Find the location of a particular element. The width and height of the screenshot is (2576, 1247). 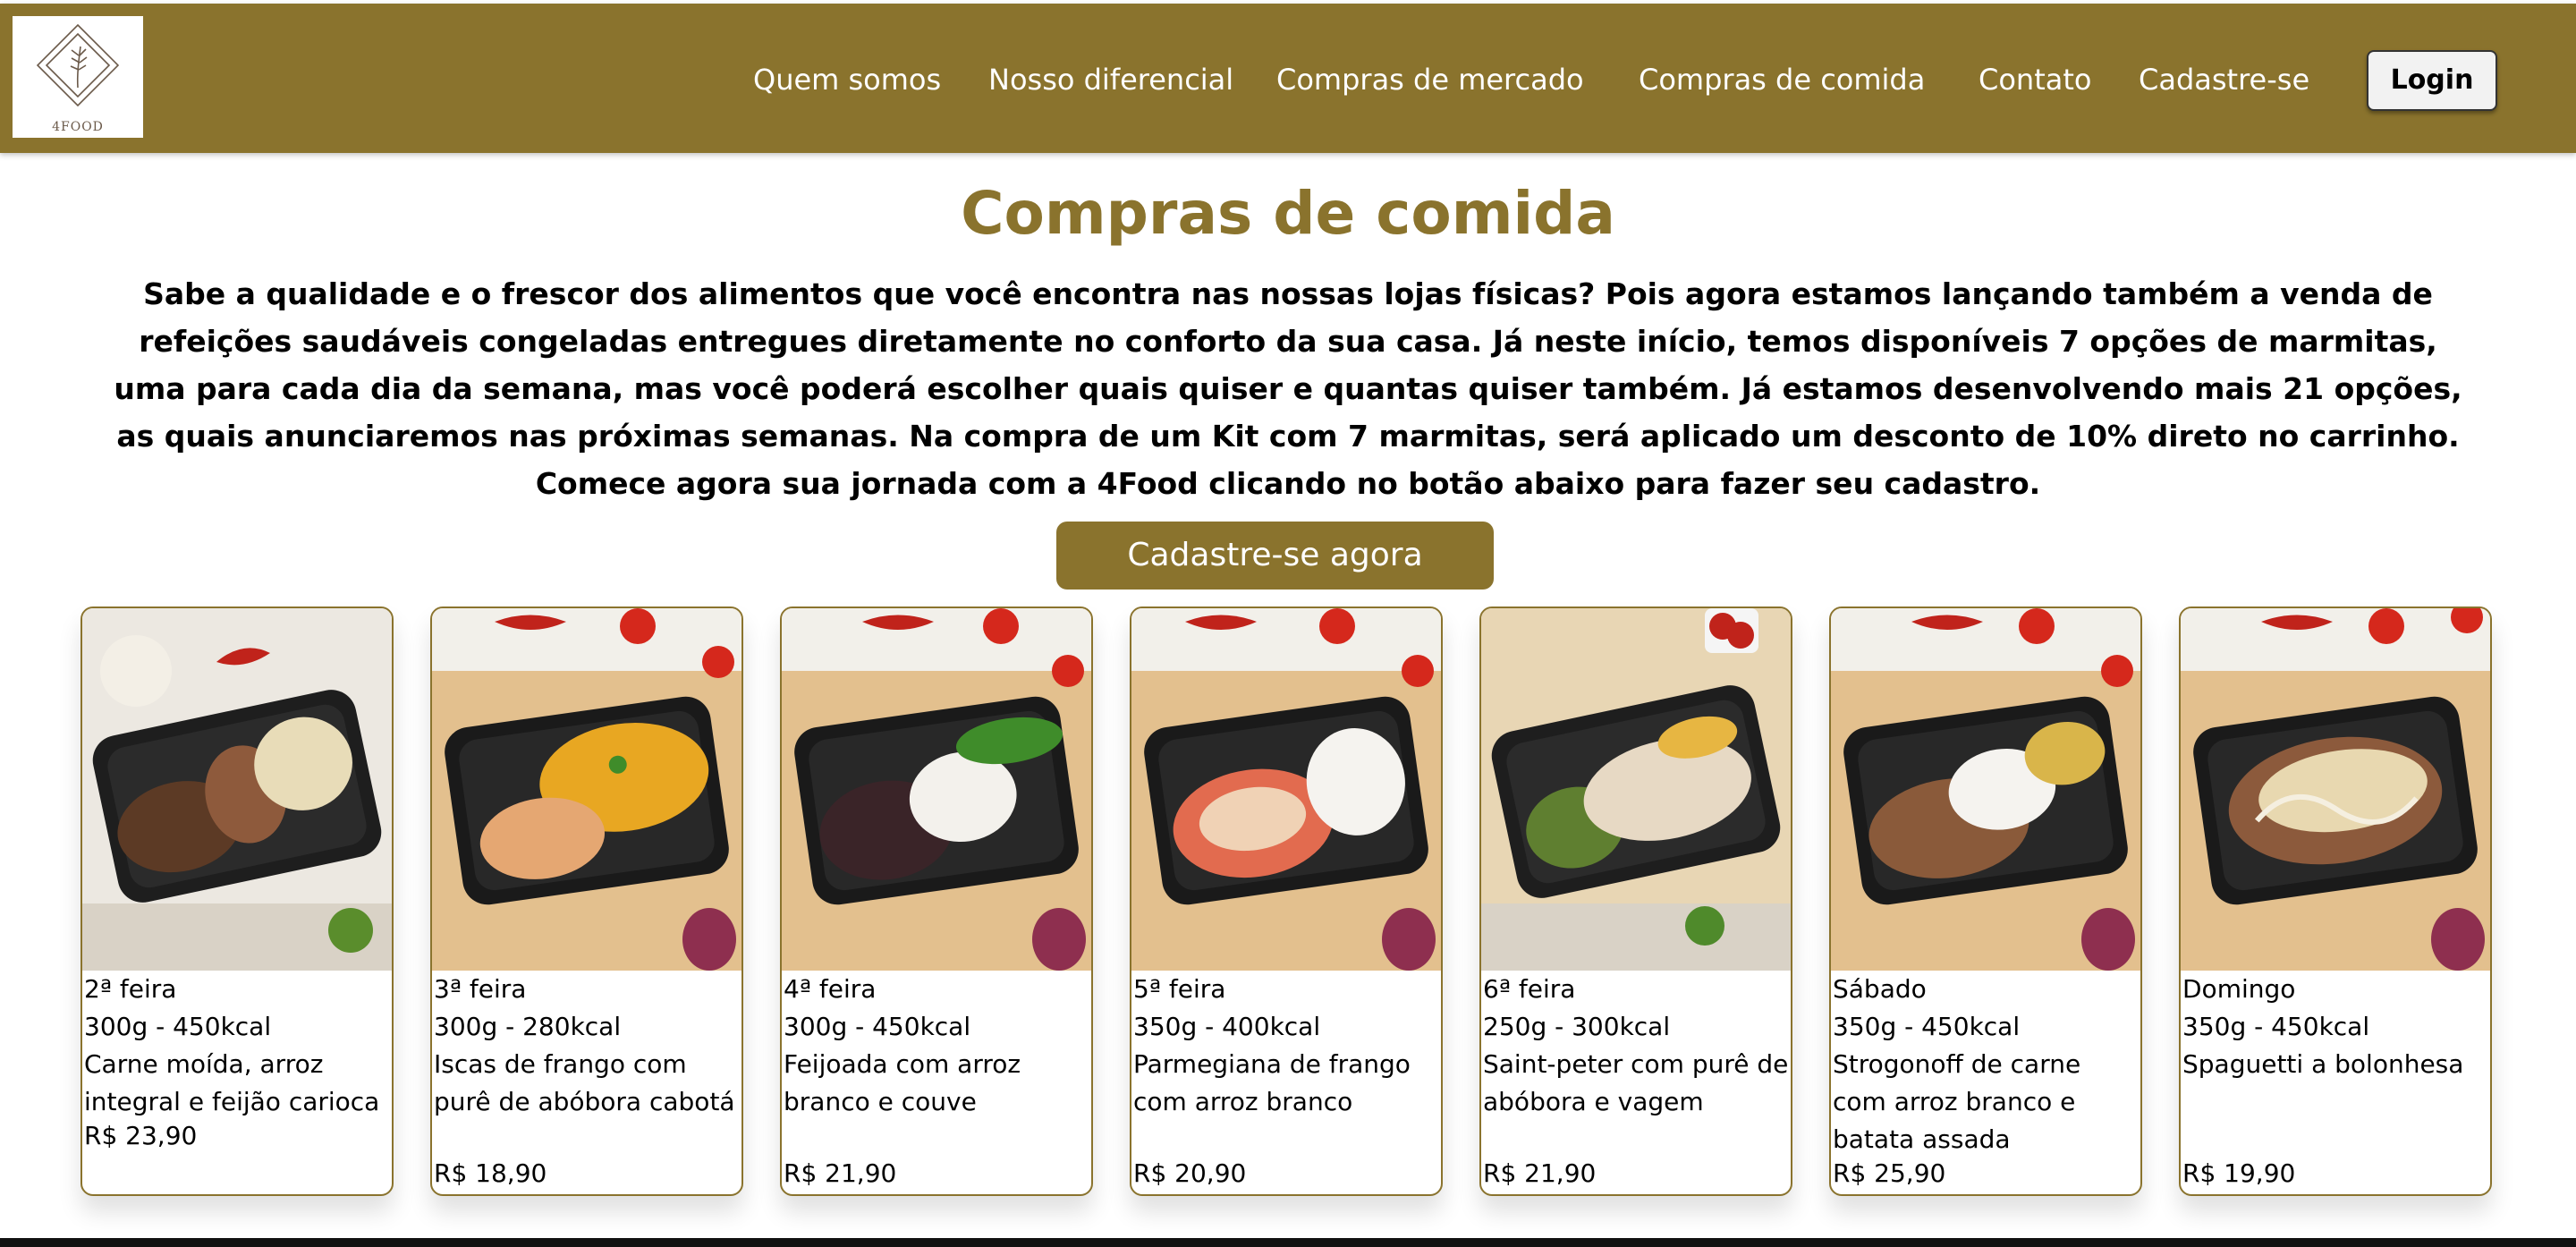

nav-nosso-diferencial: Nosso diferencial is located at coordinates (1110, 79).